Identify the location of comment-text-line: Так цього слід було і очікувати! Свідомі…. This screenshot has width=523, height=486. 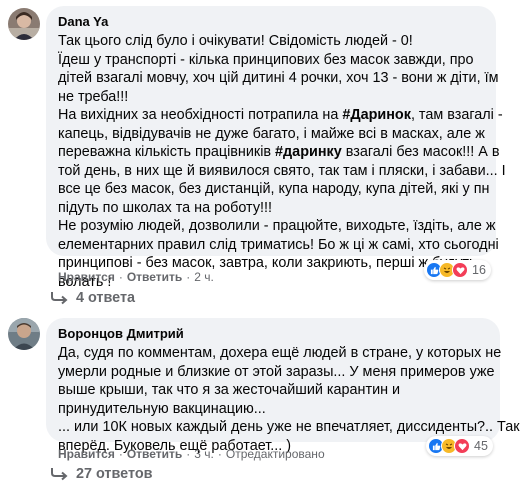
(271, 41).